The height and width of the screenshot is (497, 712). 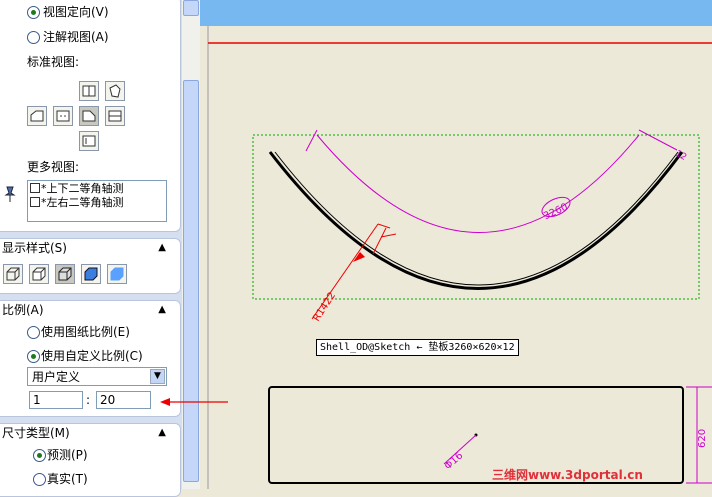 I want to click on shaded-icon, so click(x=117, y=274).